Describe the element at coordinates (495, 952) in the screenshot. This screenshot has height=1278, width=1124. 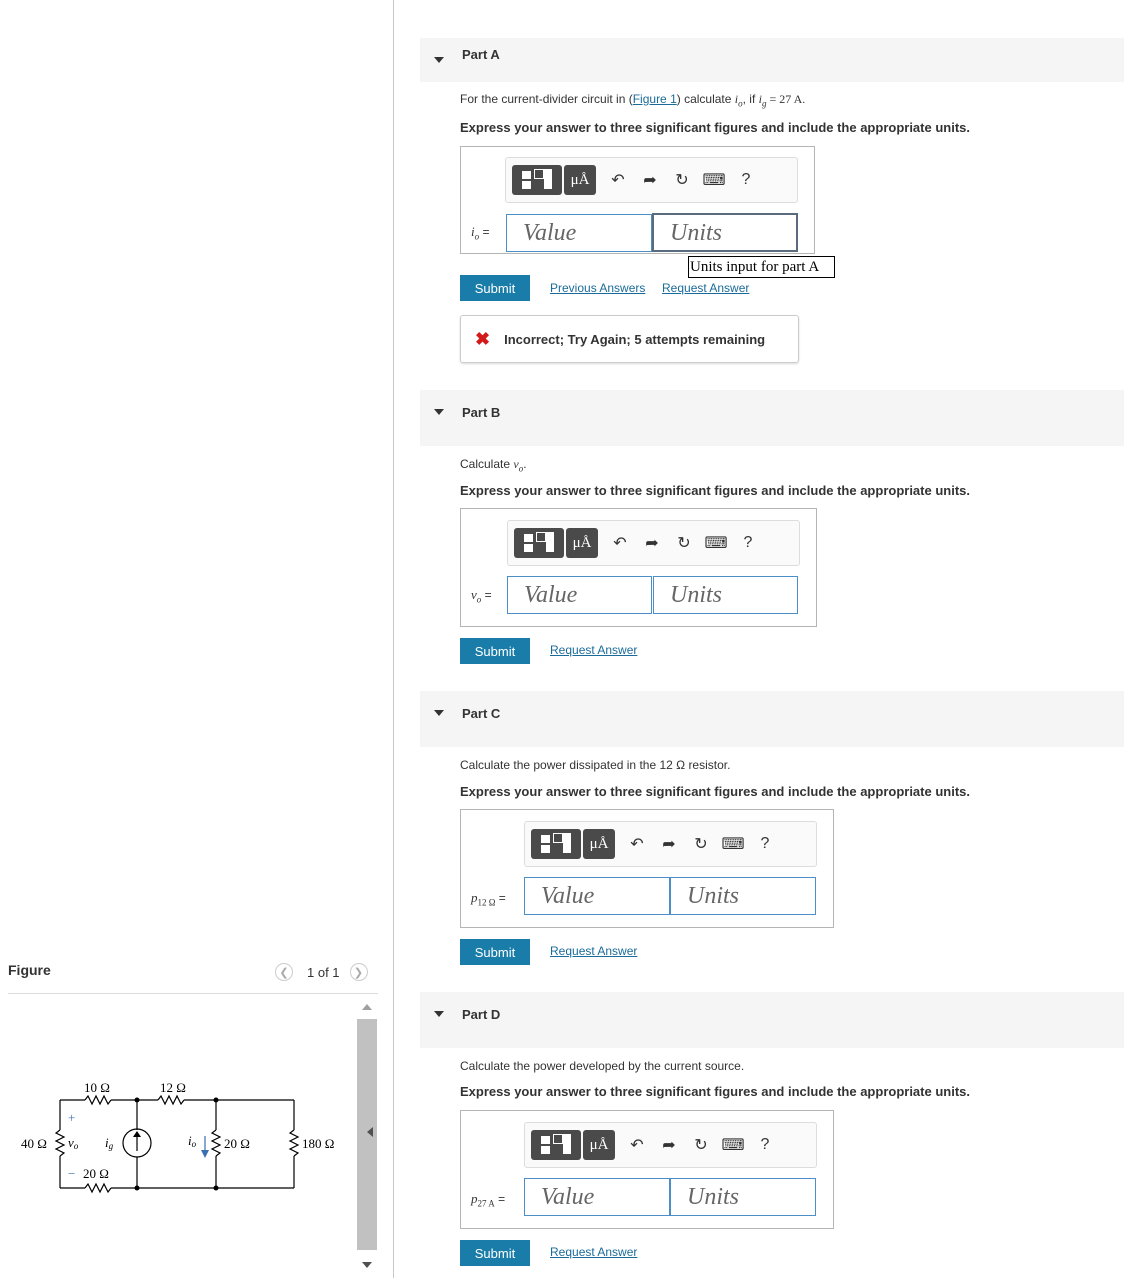
I see `part-c-submit-button: Submit` at that location.